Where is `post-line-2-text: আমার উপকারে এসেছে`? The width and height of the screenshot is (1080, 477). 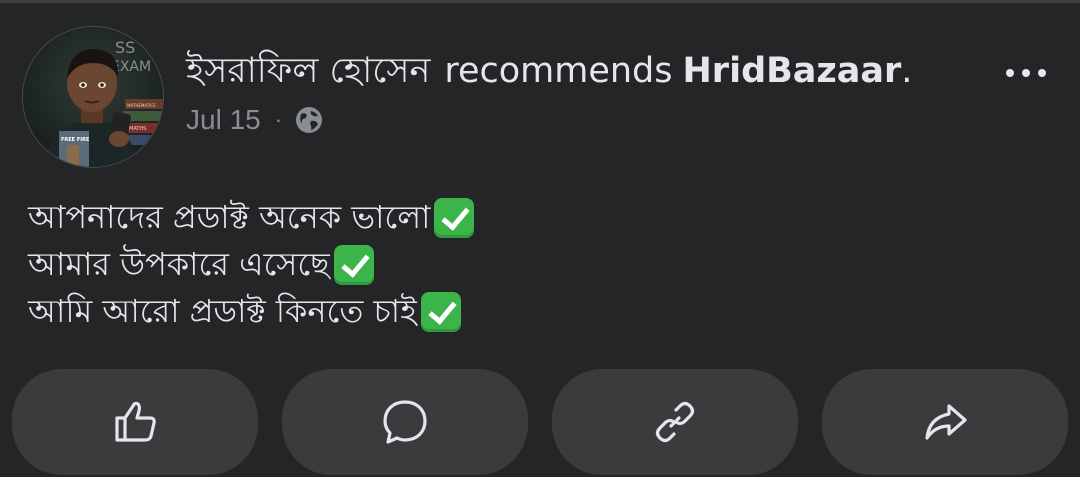 post-line-2-text: আমার উপকারে এসেছে is located at coordinates (179, 264).